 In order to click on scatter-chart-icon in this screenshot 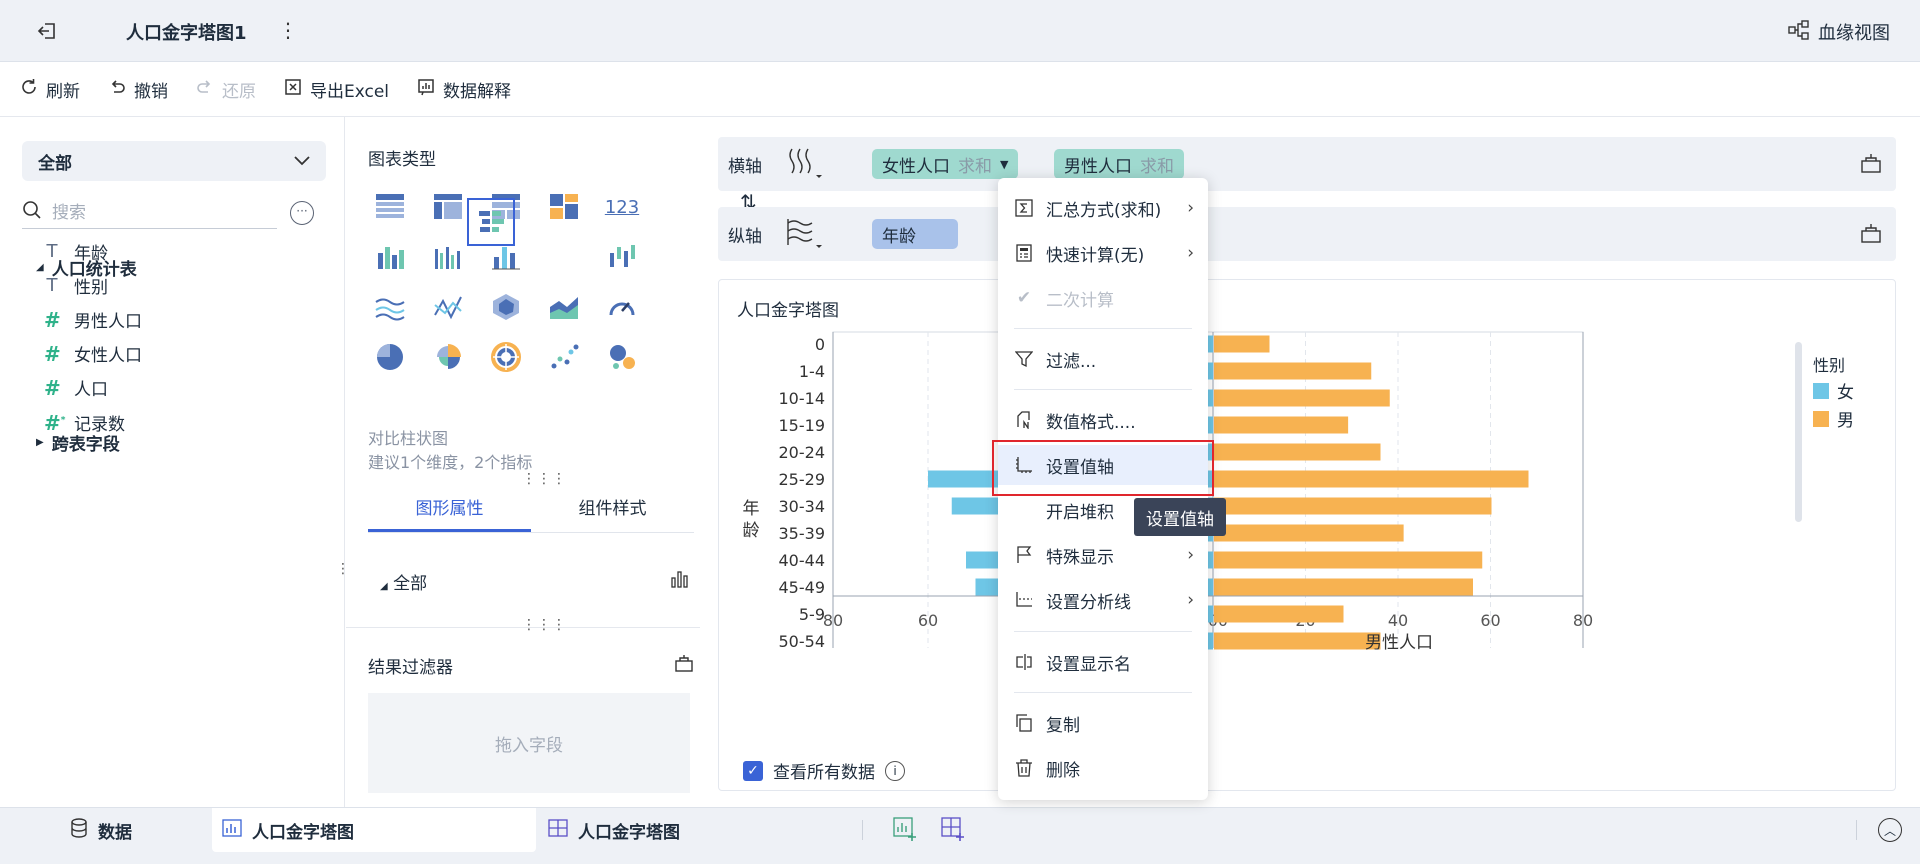, I will do `click(564, 357)`.